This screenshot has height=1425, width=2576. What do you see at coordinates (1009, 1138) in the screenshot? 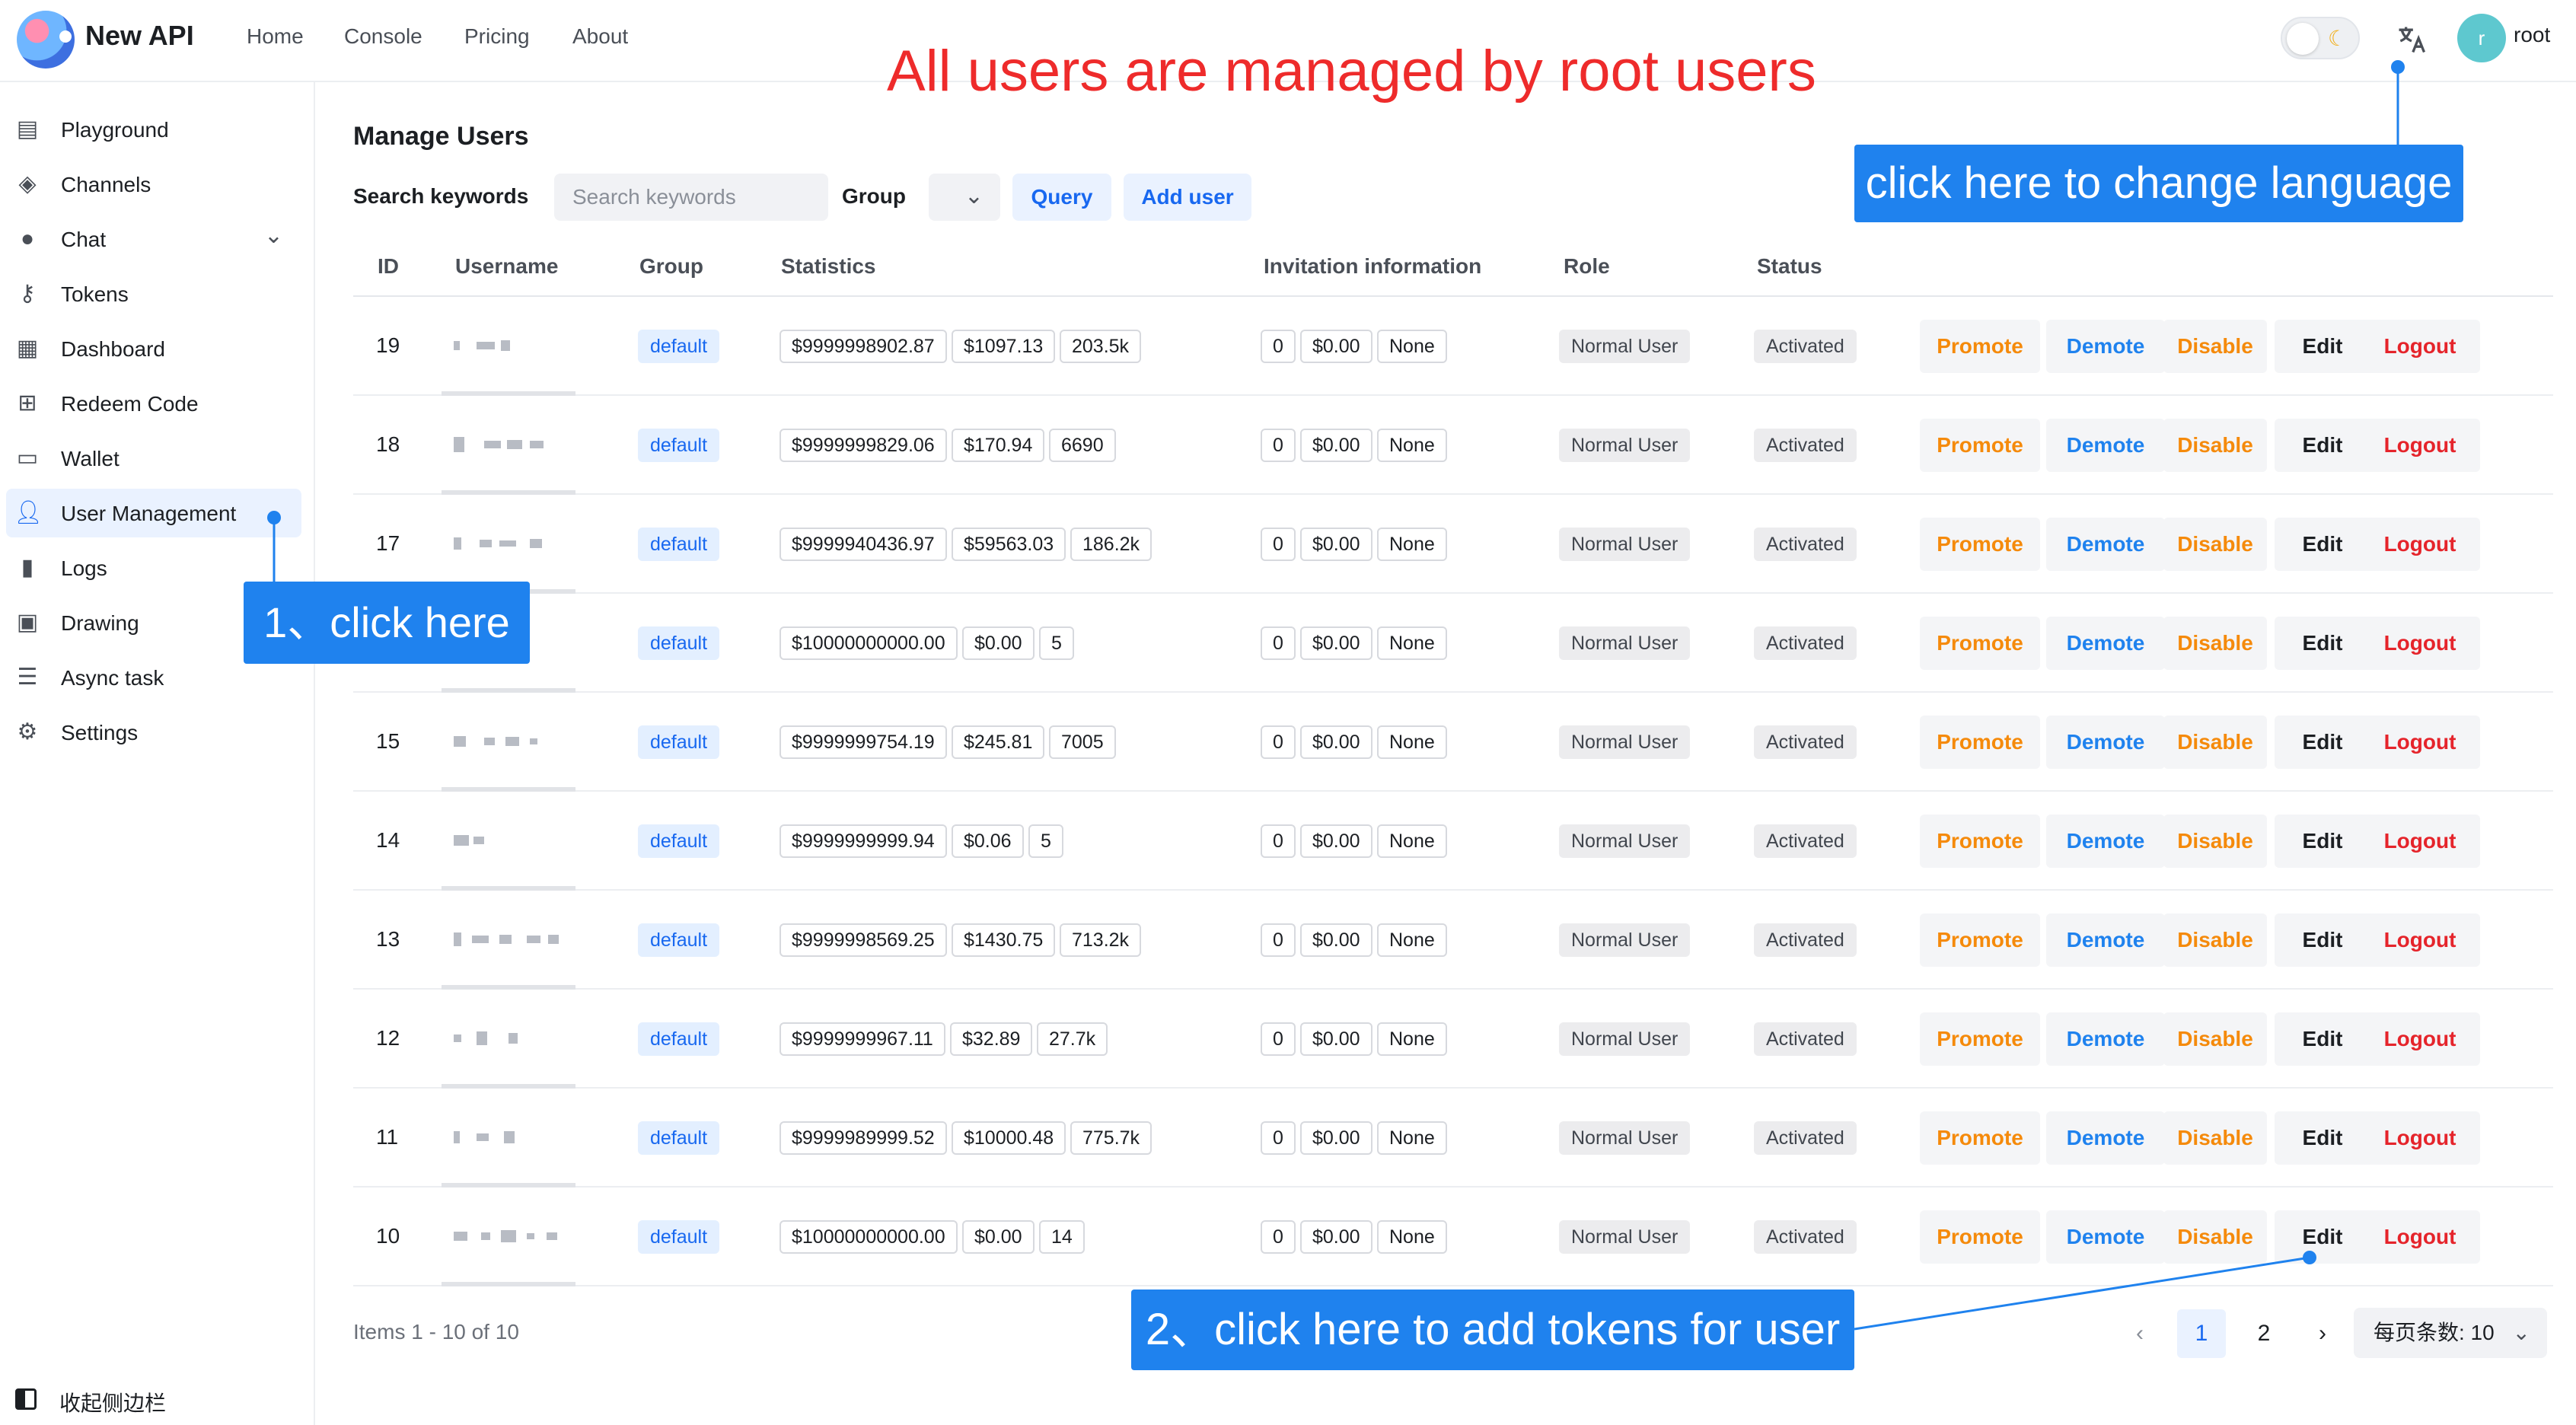
I see `stat-used-tag: $10000.48` at bounding box center [1009, 1138].